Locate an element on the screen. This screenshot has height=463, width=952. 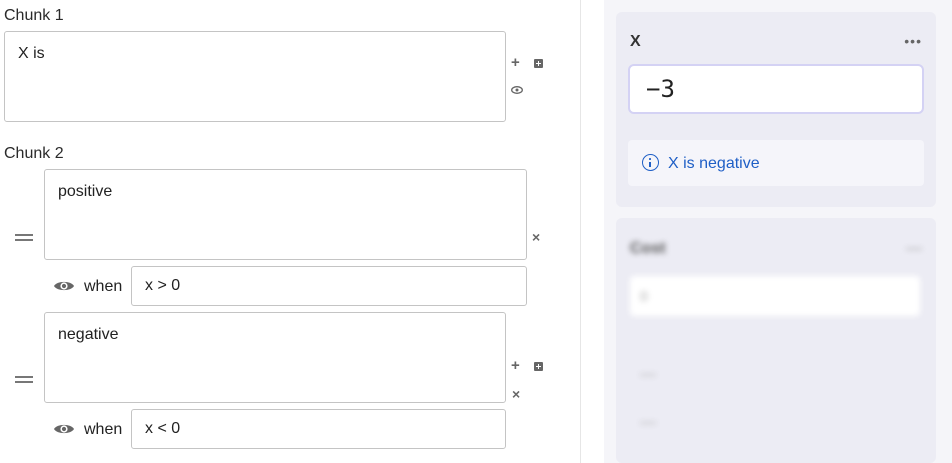
variable-card: X ••• −3 X is negative is located at coordinates (776, 109).